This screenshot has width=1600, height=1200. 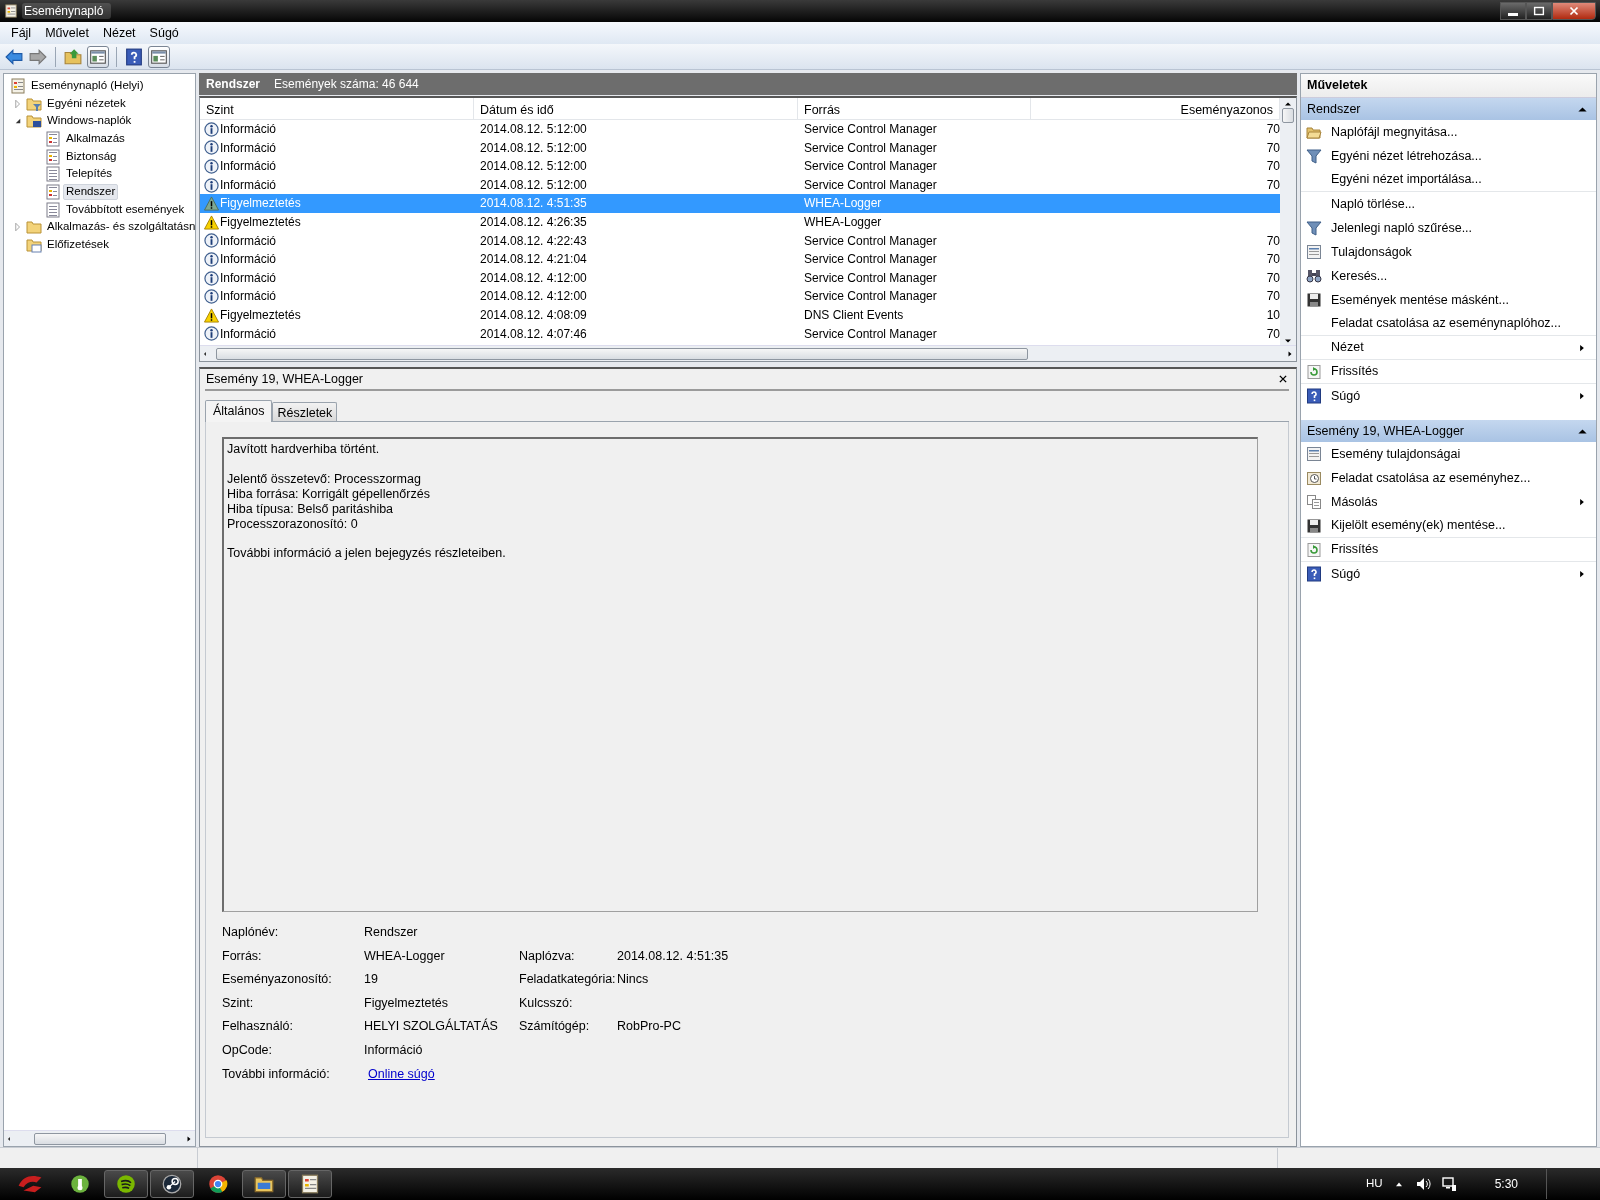 I want to click on tab: Általános, so click(x=239, y=411).